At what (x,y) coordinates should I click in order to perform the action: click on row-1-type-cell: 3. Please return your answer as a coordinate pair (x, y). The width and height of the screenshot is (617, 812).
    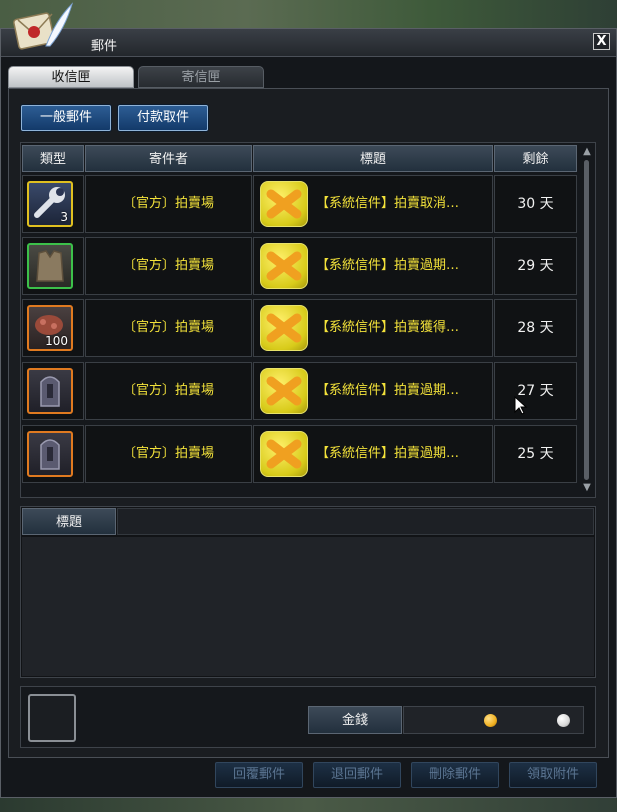
    Looking at the image, I should click on (53, 204).